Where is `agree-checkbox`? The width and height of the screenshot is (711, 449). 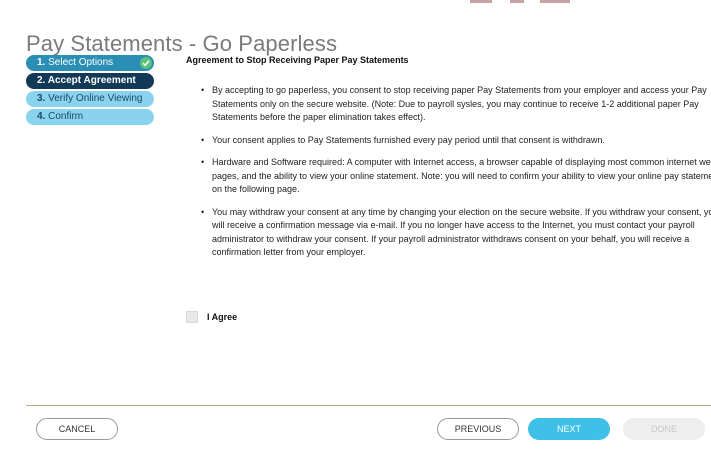 agree-checkbox is located at coordinates (192, 317).